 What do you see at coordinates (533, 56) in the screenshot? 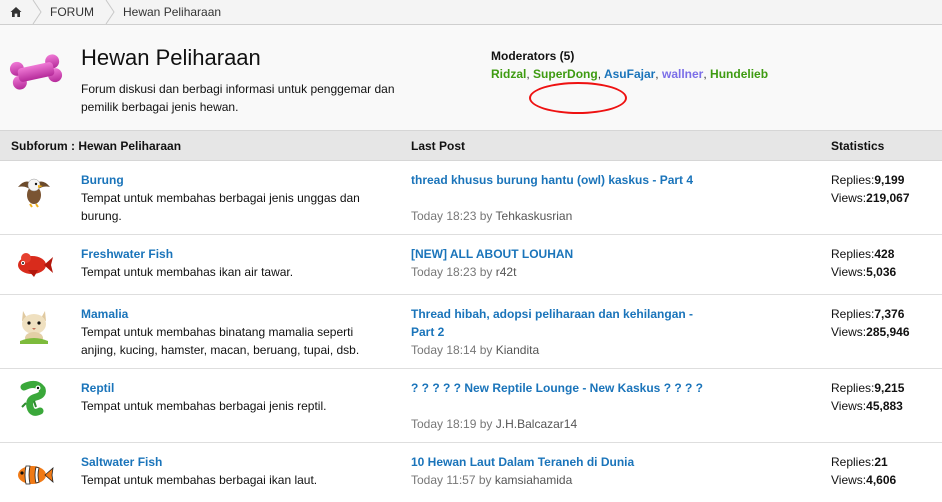
I see `moderators-label: Moderators (5)` at bounding box center [533, 56].